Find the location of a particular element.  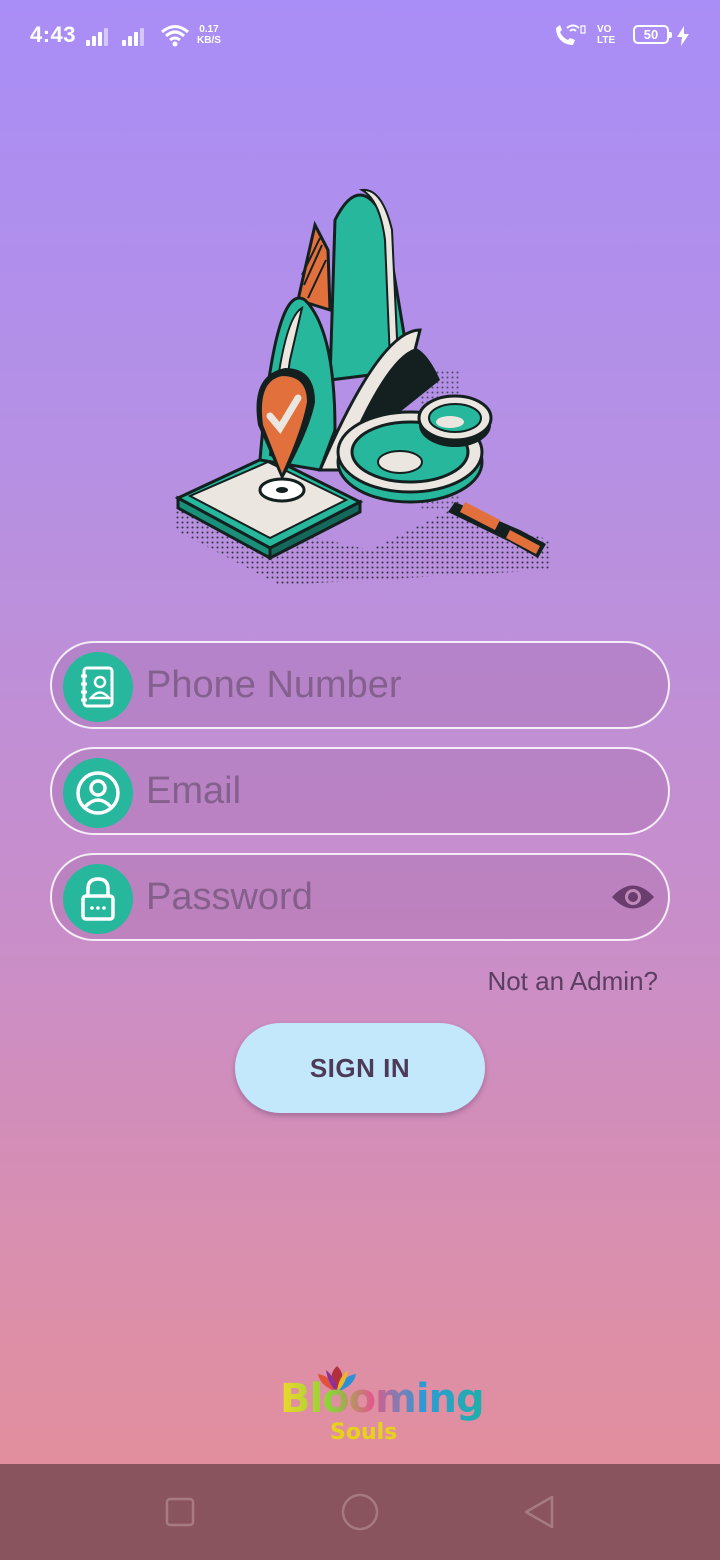

sign-in-button: SIGN IN is located at coordinates (360, 1068).